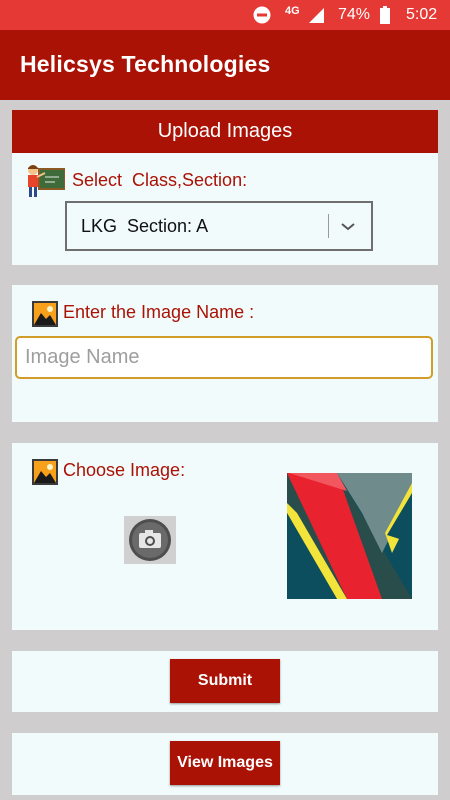  I want to click on network-type: 4G, so click(292, 11).